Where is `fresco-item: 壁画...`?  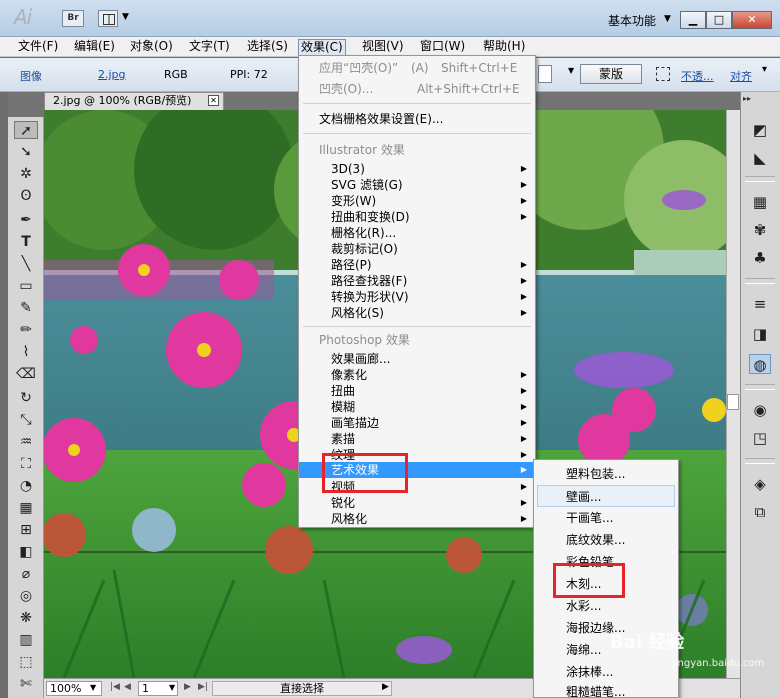 fresco-item: 壁画... is located at coordinates (606, 496).